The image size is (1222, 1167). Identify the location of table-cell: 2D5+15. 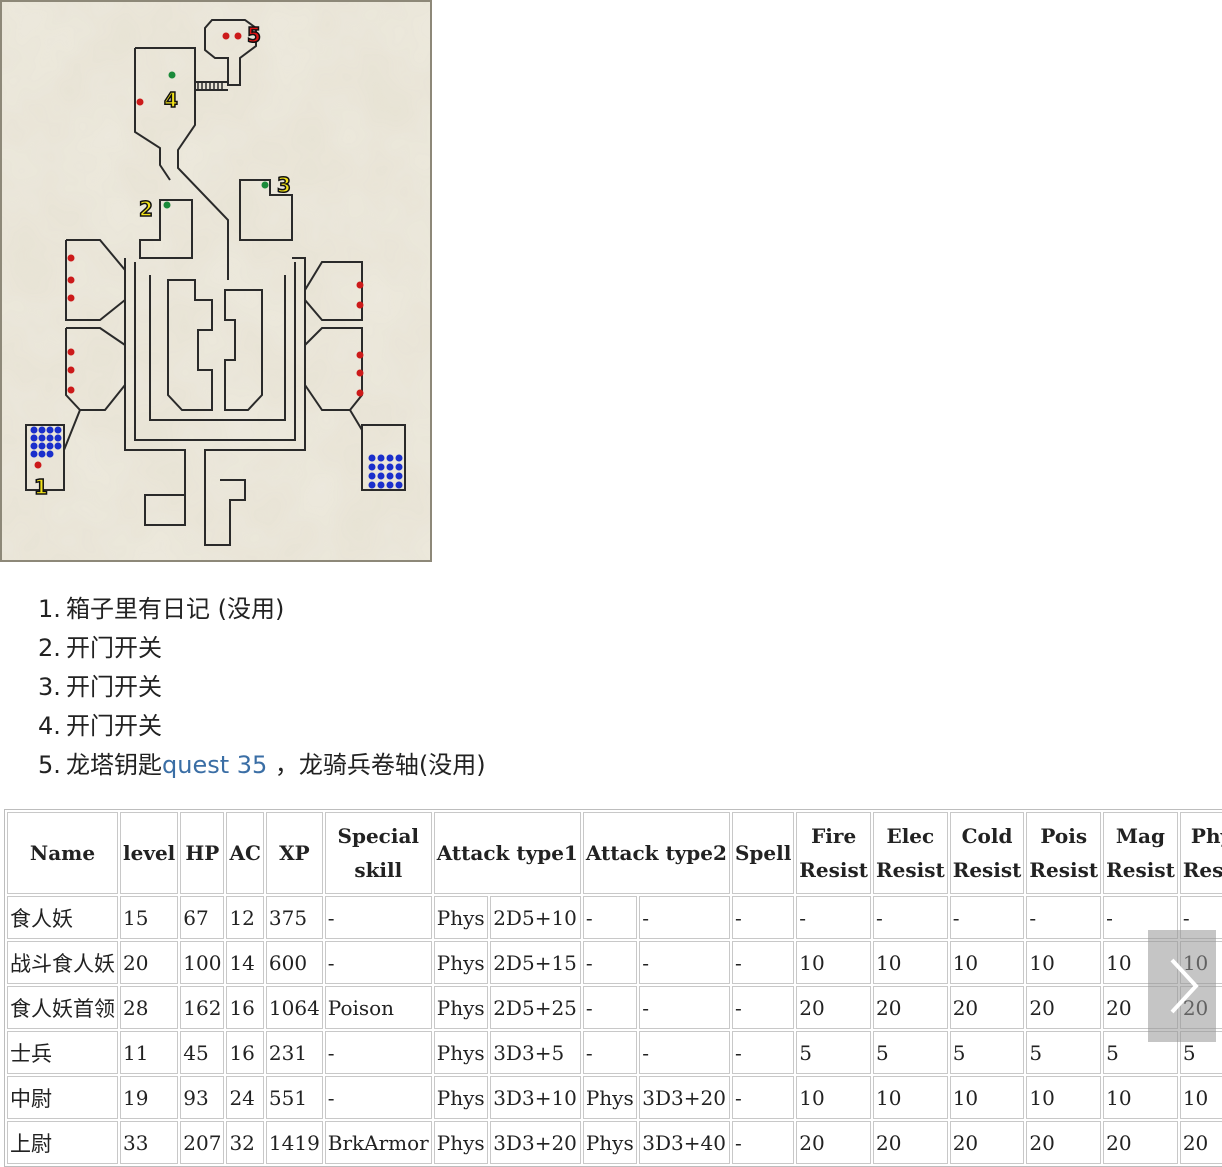
(535, 962).